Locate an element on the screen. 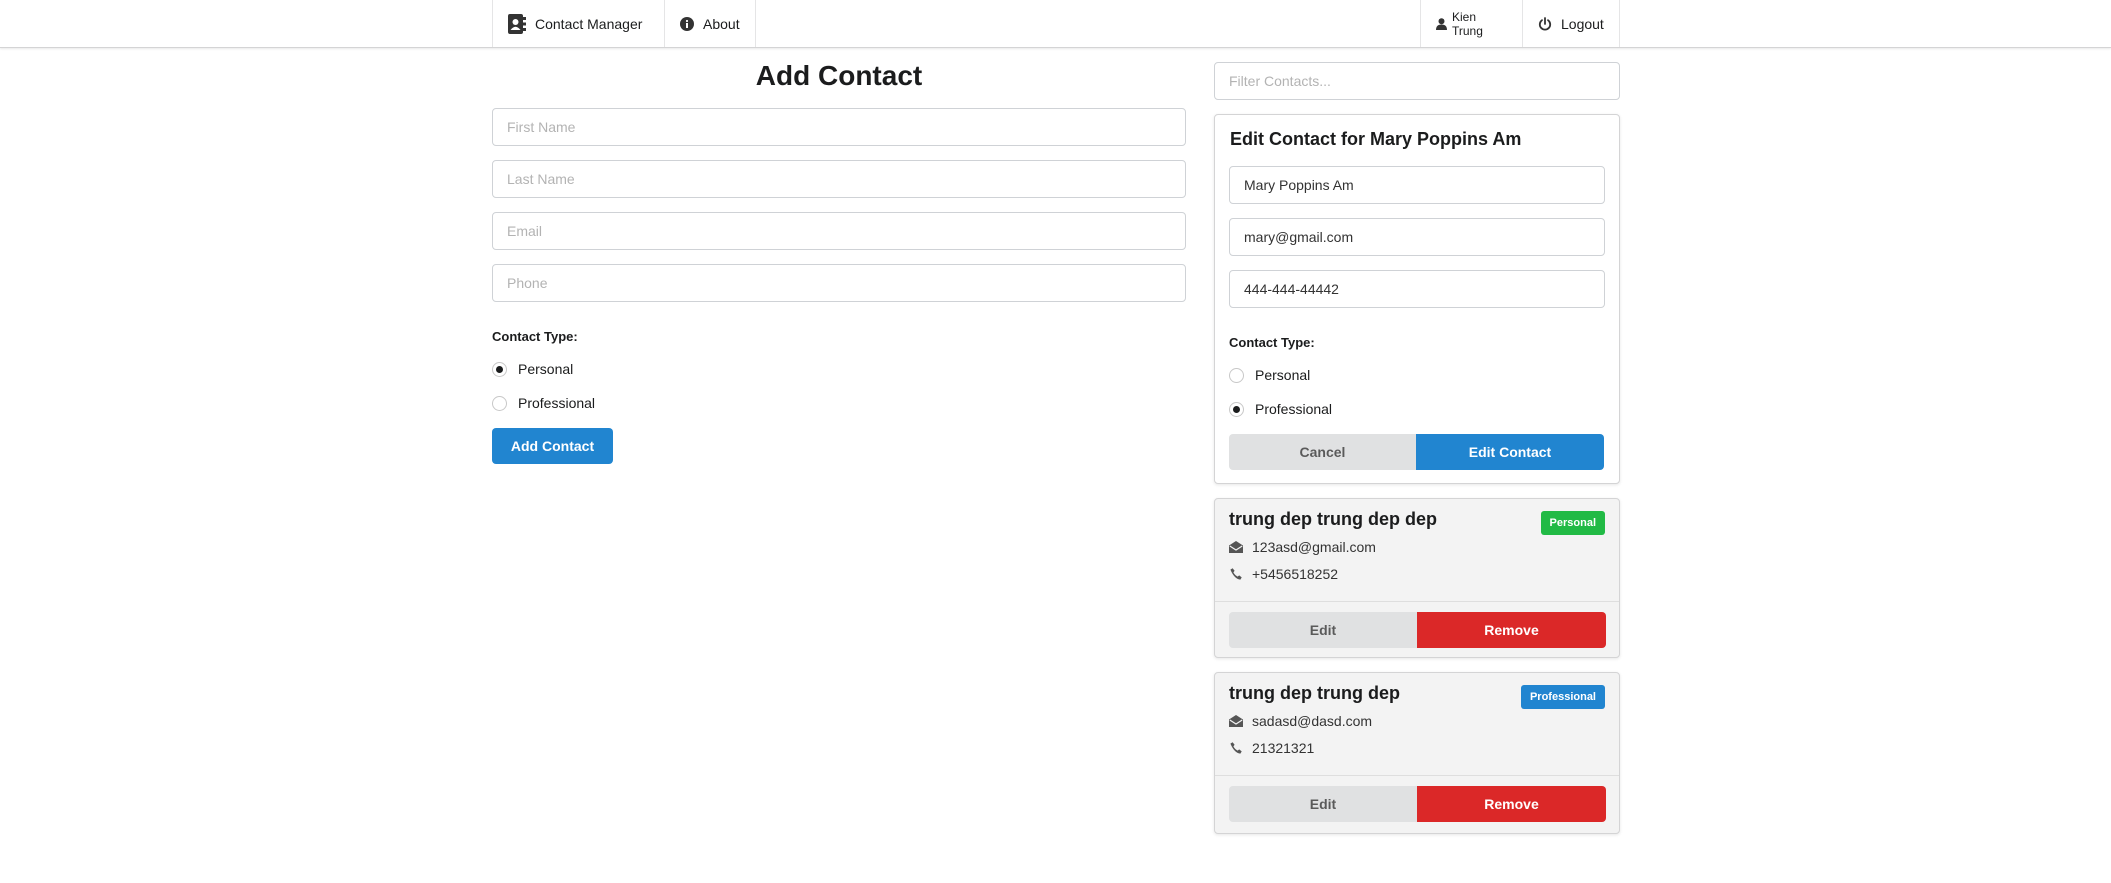 This screenshot has height=883, width=2111. edit-radio-professional-label: Professional is located at coordinates (1294, 409).